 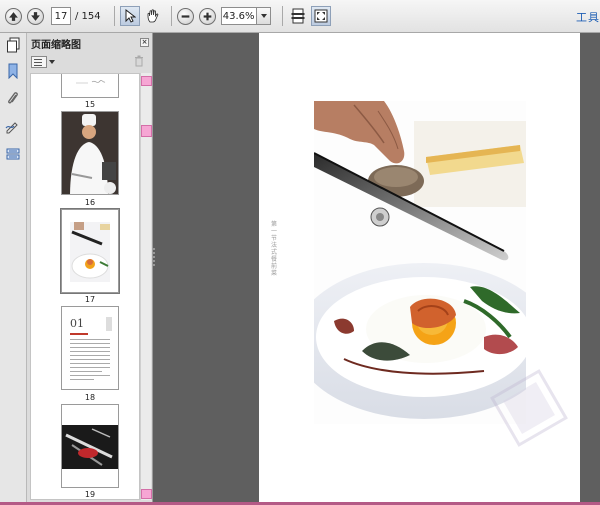 What do you see at coordinates (146, 494) in the screenshot?
I see `scroll-down-button` at bounding box center [146, 494].